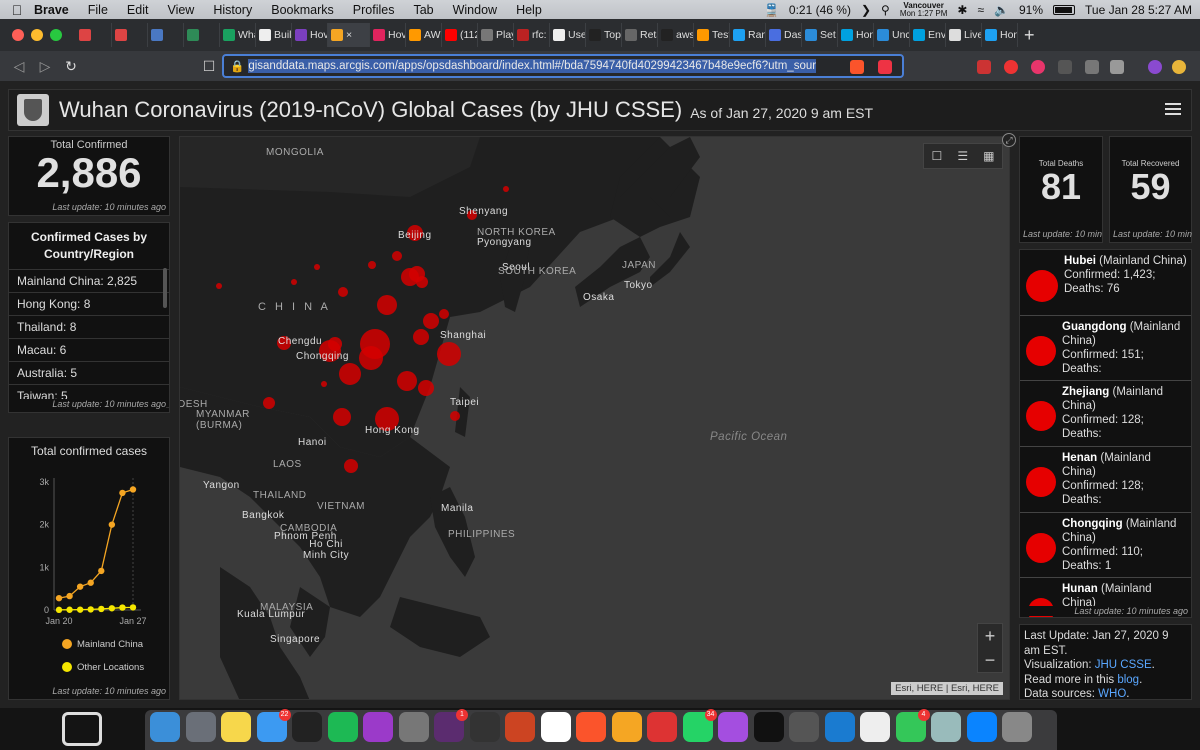 The width and height of the screenshot is (1200, 750). What do you see at coordinates (413, 727) in the screenshot?
I see `dock-system-preferences-icon` at bounding box center [413, 727].